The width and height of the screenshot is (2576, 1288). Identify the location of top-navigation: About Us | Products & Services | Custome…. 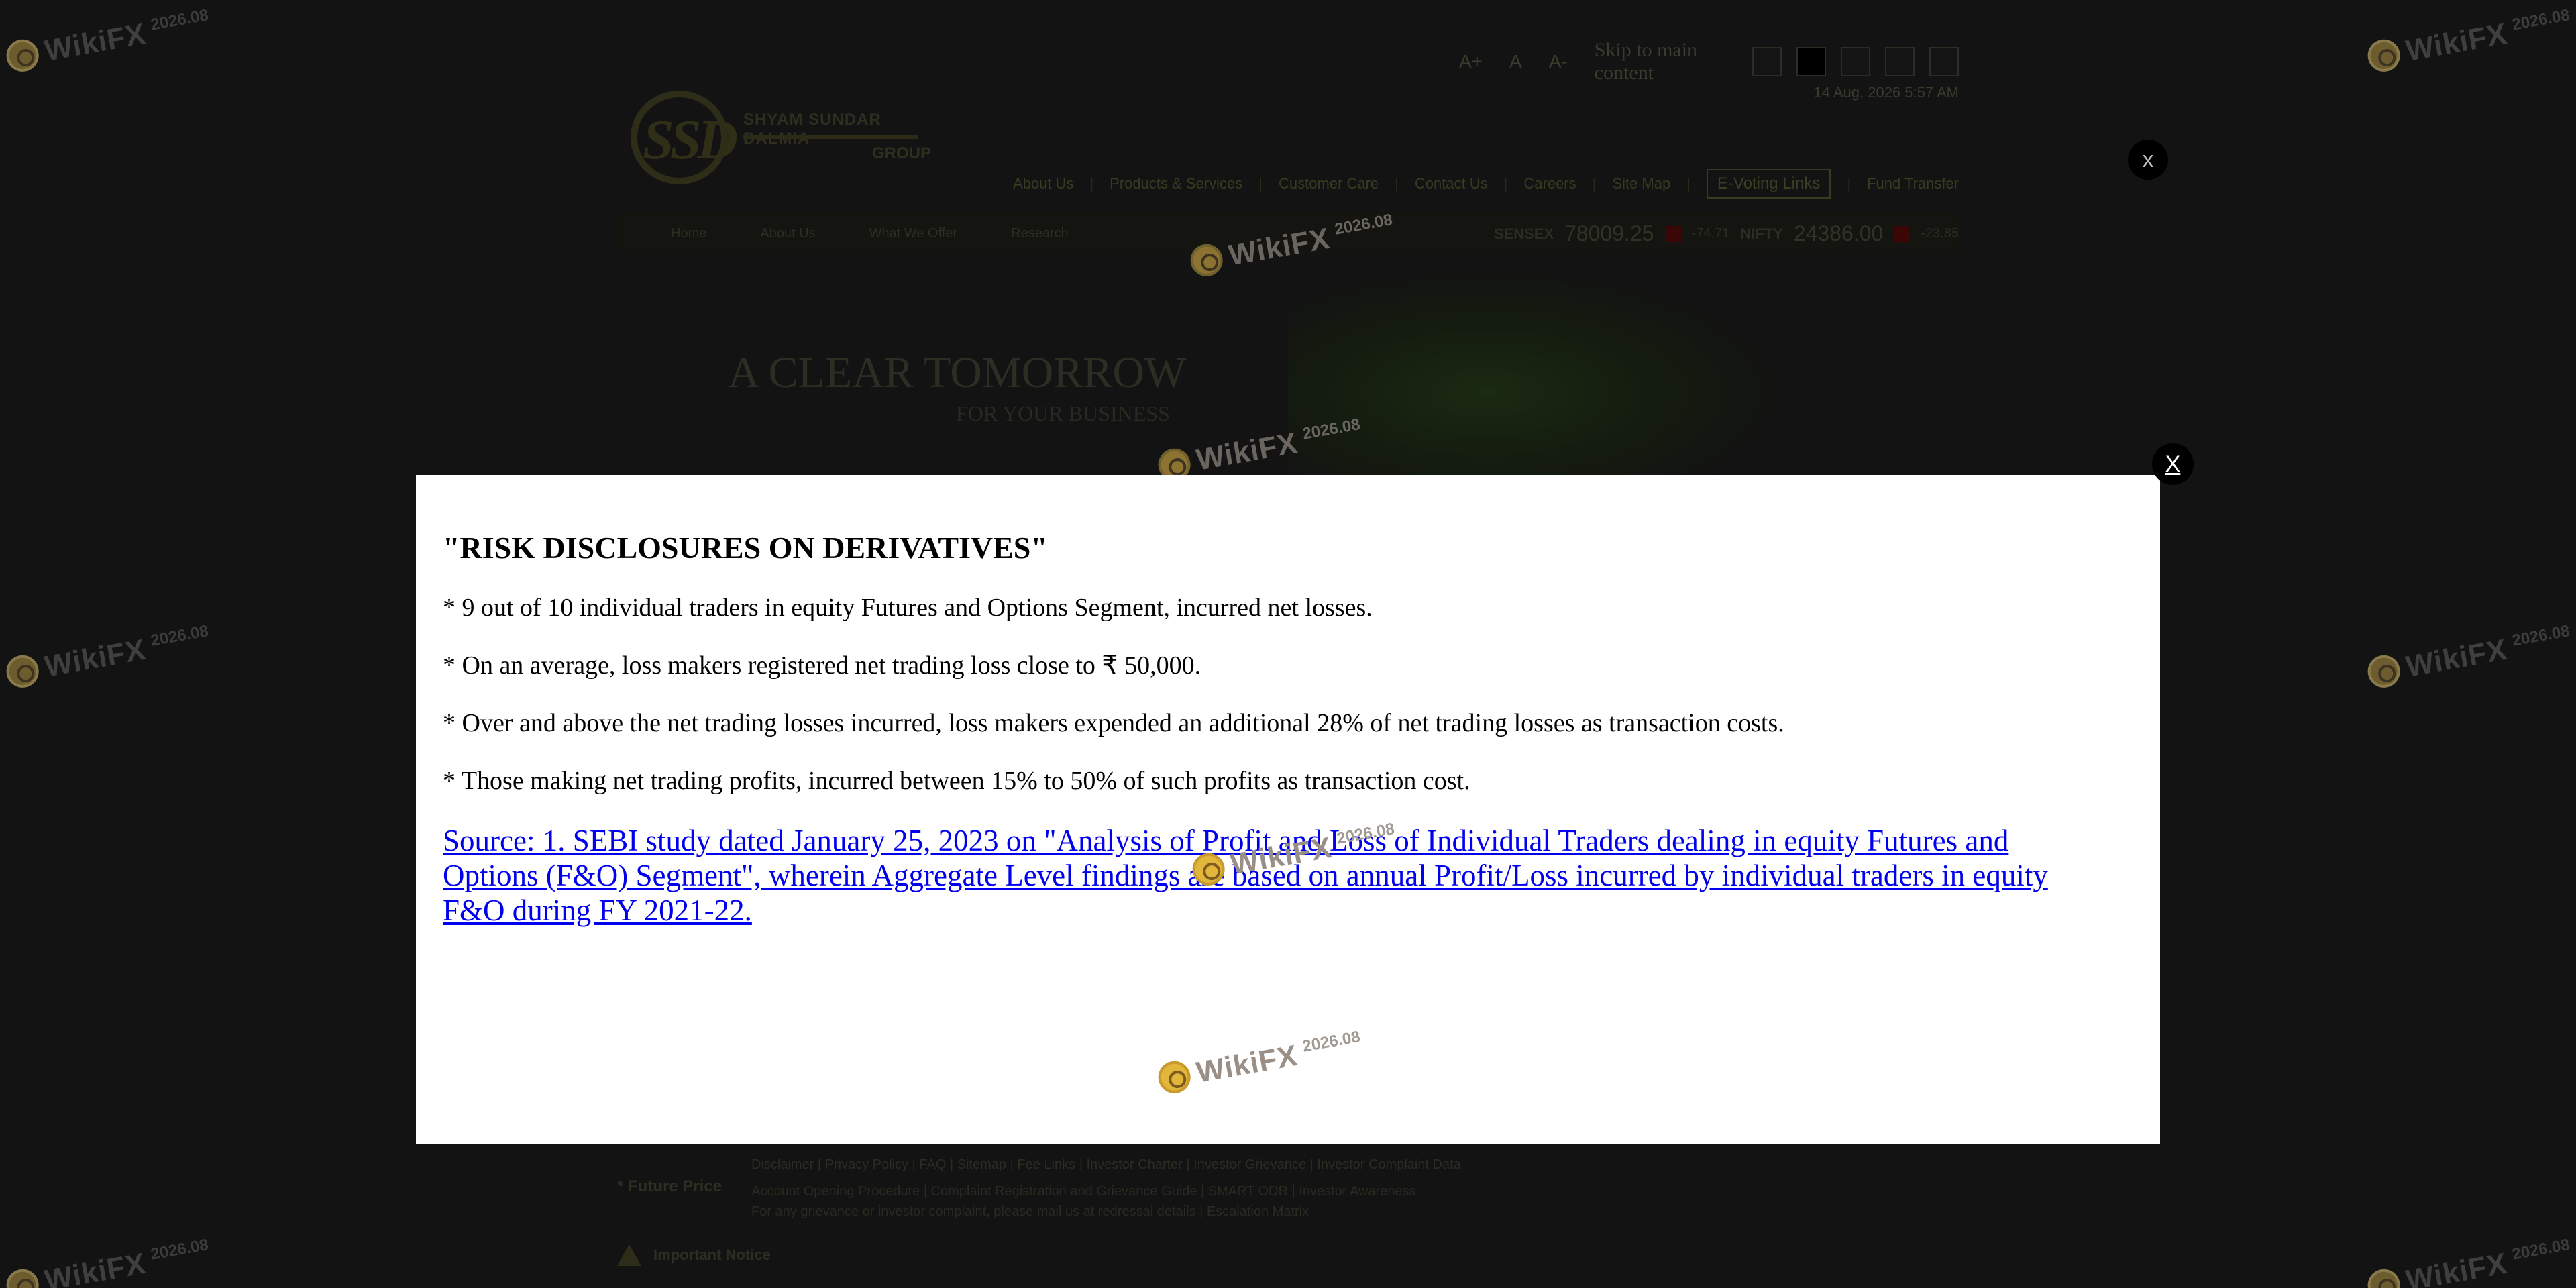
(1486, 184).